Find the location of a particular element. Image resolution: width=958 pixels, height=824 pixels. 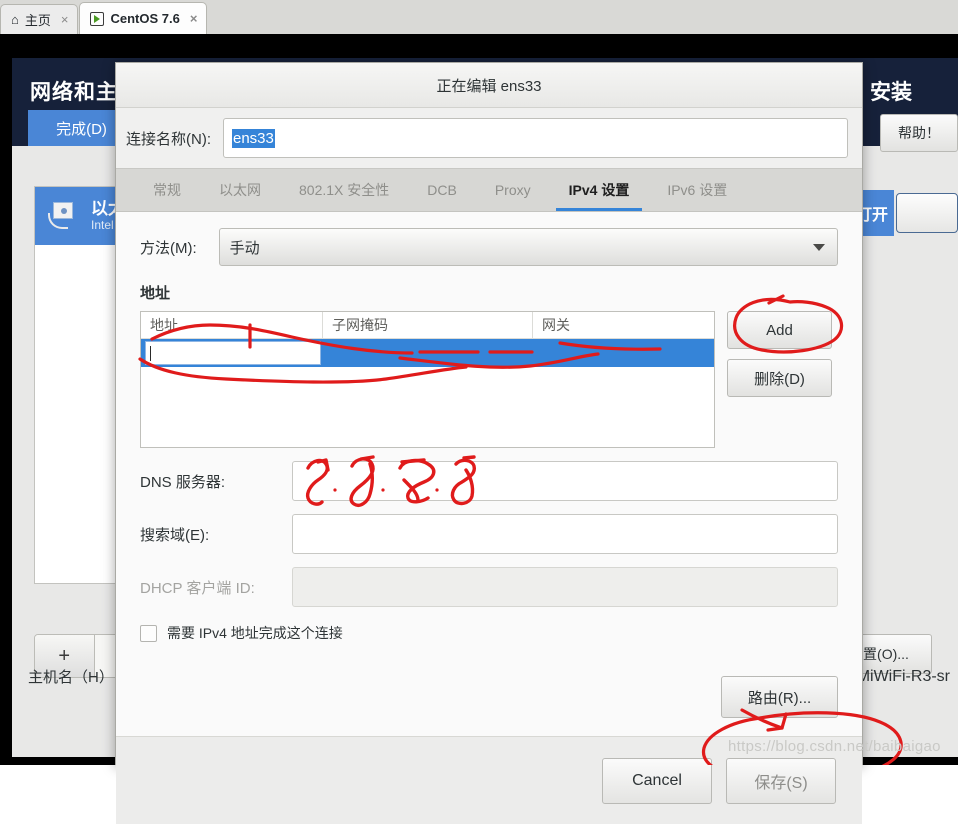

hostname-label: 主机名（H） is located at coordinates (71, 677).